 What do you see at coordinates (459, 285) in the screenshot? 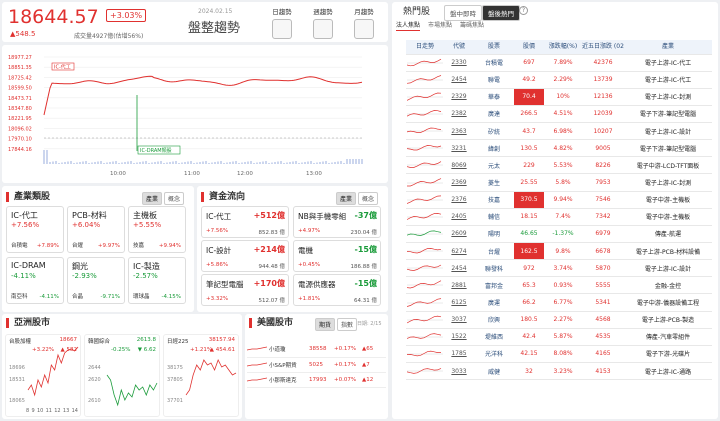
I see `stock-code: 2881` at bounding box center [459, 285].